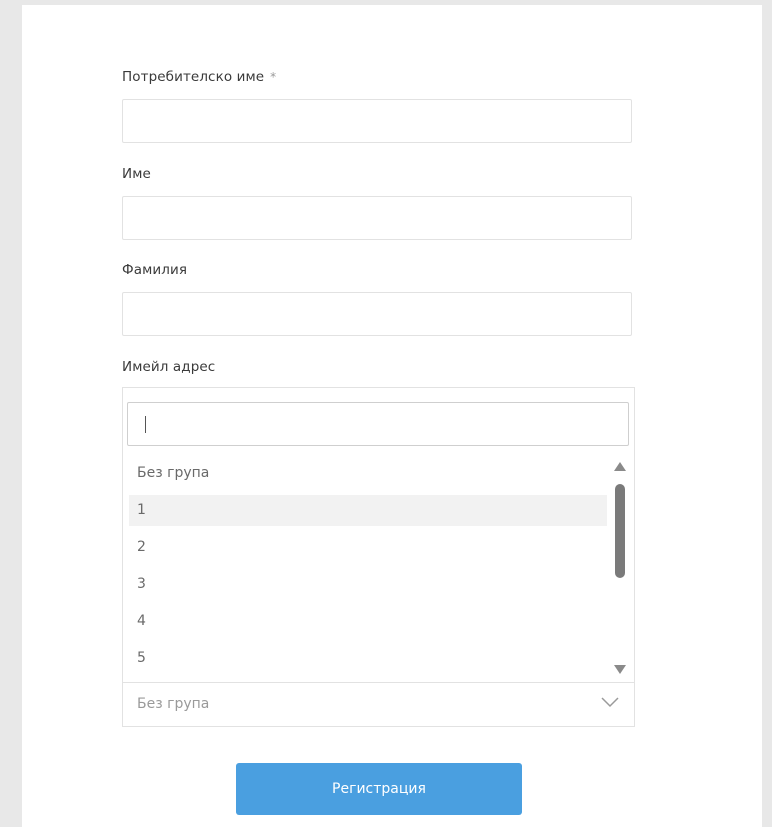 The image size is (772, 827). What do you see at coordinates (378, 704) in the screenshot?
I see `group-select: Без група` at bounding box center [378, 704].